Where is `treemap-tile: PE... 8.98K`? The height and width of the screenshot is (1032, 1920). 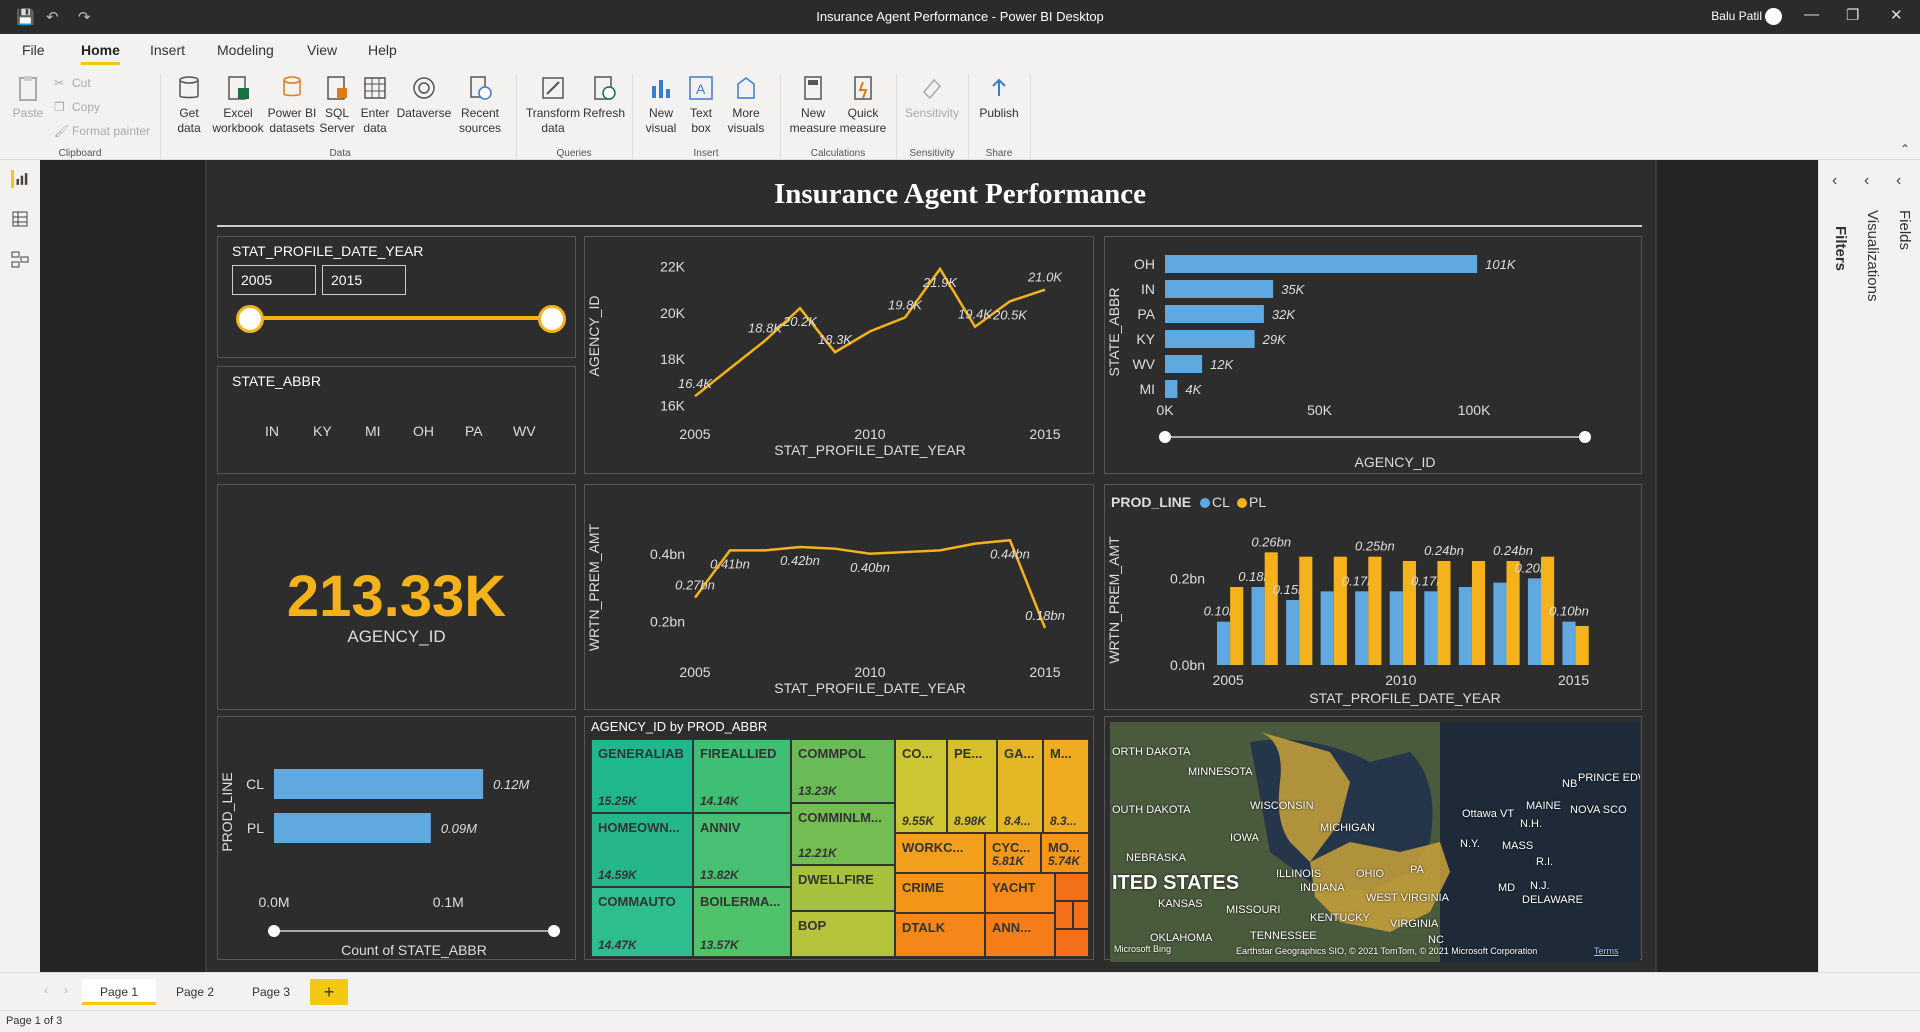
treemap-tile: PE... 8.98K is located at coordinates (972, 786).